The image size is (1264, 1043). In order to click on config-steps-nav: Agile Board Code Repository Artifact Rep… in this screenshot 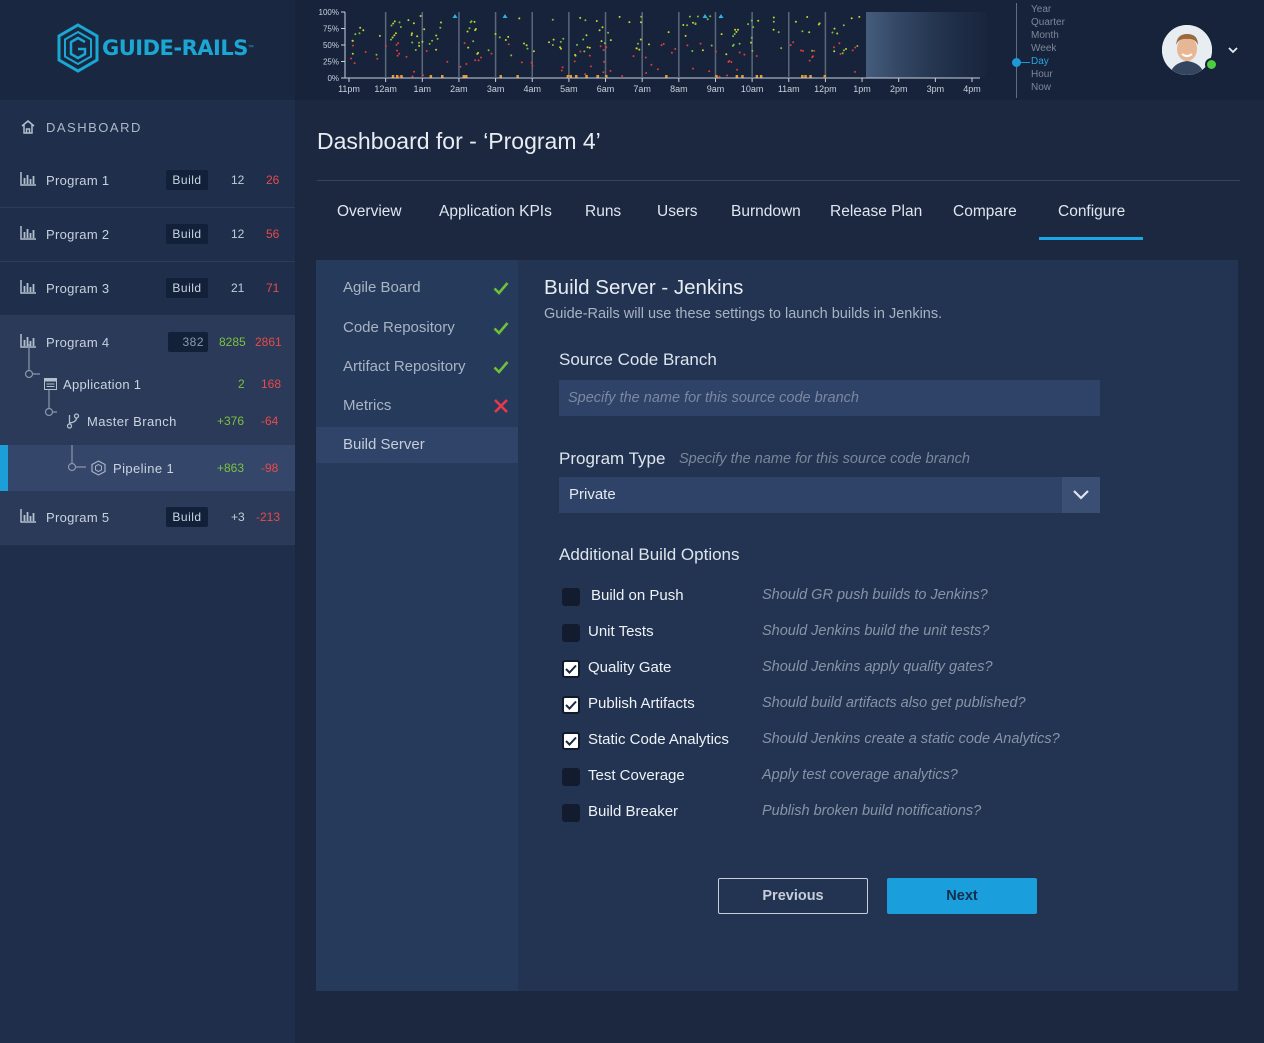, I will do `click(417, 625)`.